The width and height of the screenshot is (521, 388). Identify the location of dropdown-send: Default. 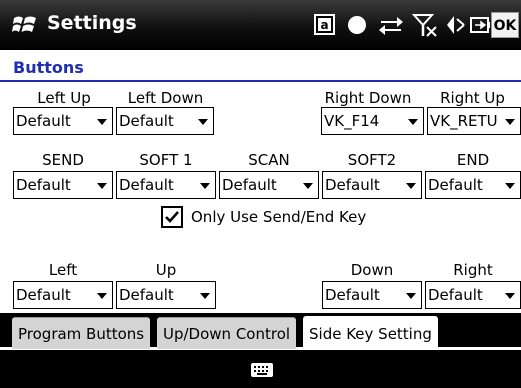
(63, 185).